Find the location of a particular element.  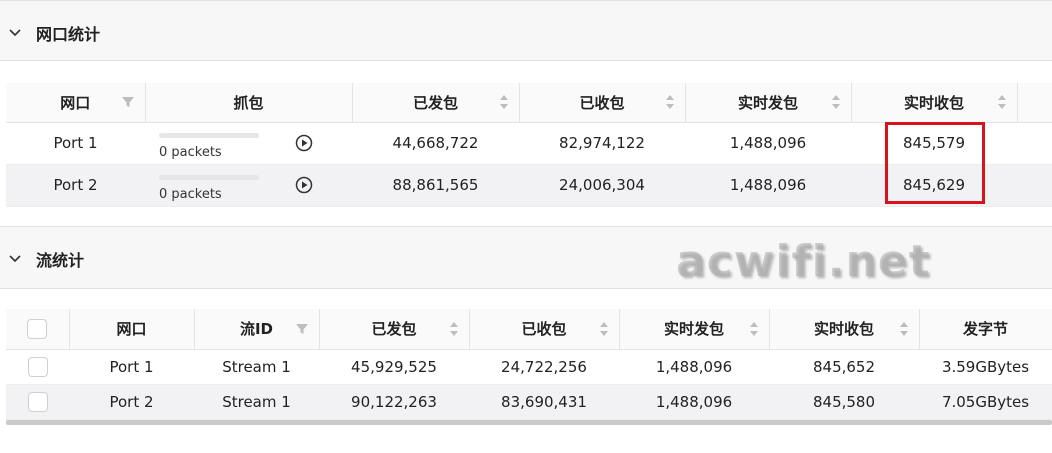

cell-bytes: 7.05GBytes is located at coordinates (985, 402).